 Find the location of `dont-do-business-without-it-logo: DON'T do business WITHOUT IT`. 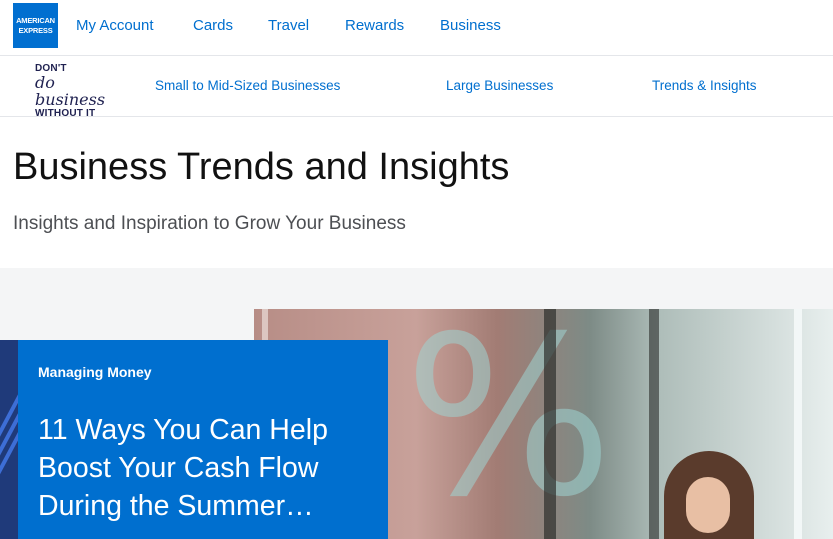

dont-do-business-without-it-logo: DON'T do business WITHOUT IT is located at coordinates (80, 91).